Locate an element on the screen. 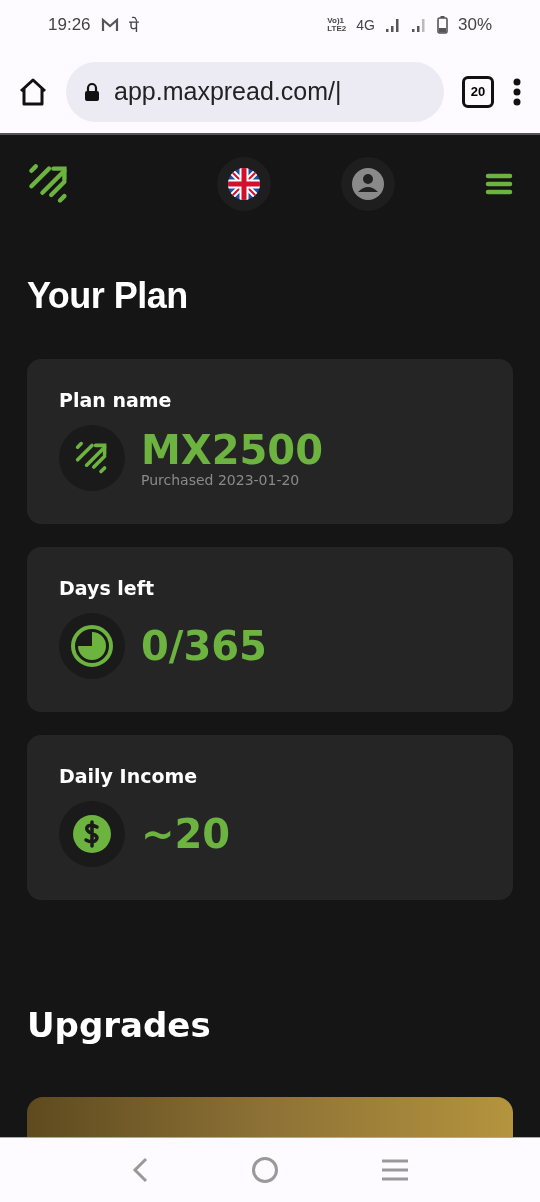  more-icon is located at coordinates (517, 91).